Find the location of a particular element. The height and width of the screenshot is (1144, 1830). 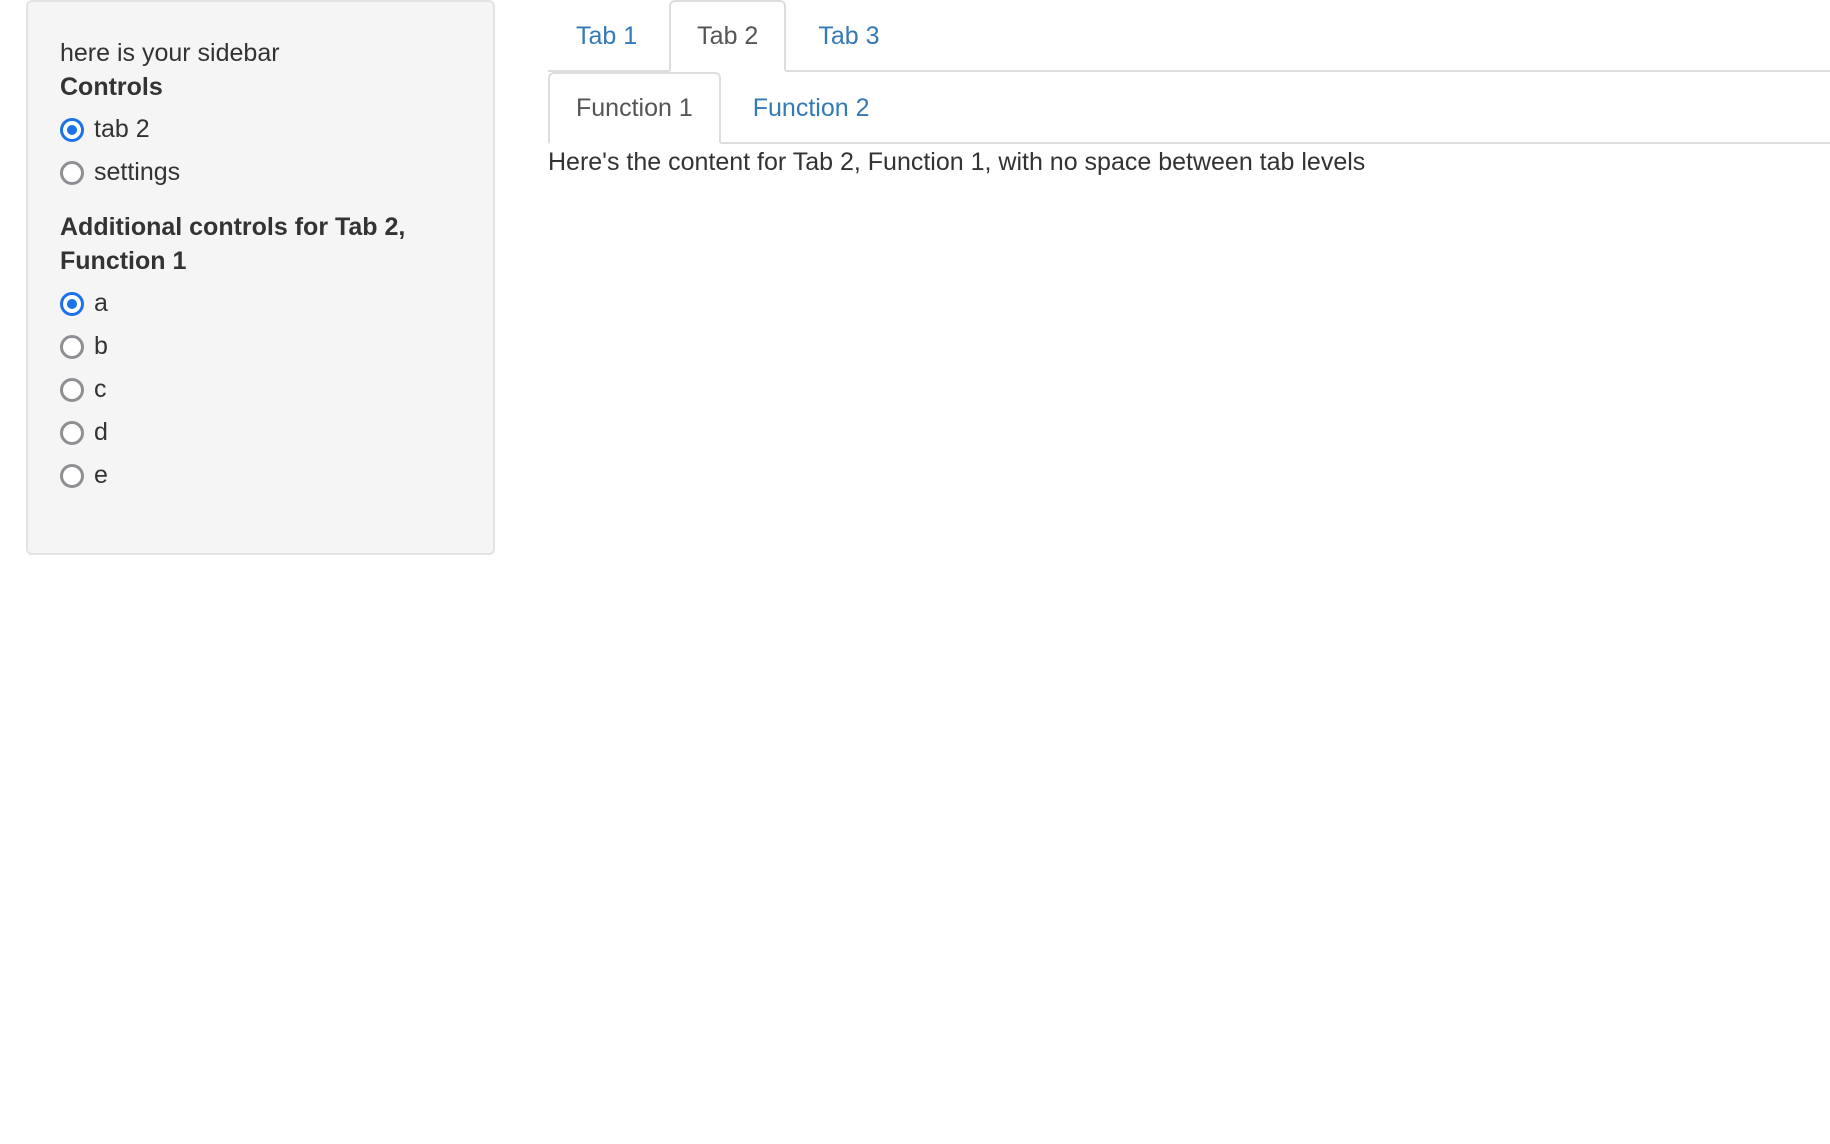

radio-option-c: c is located at coordinates (260, 389).